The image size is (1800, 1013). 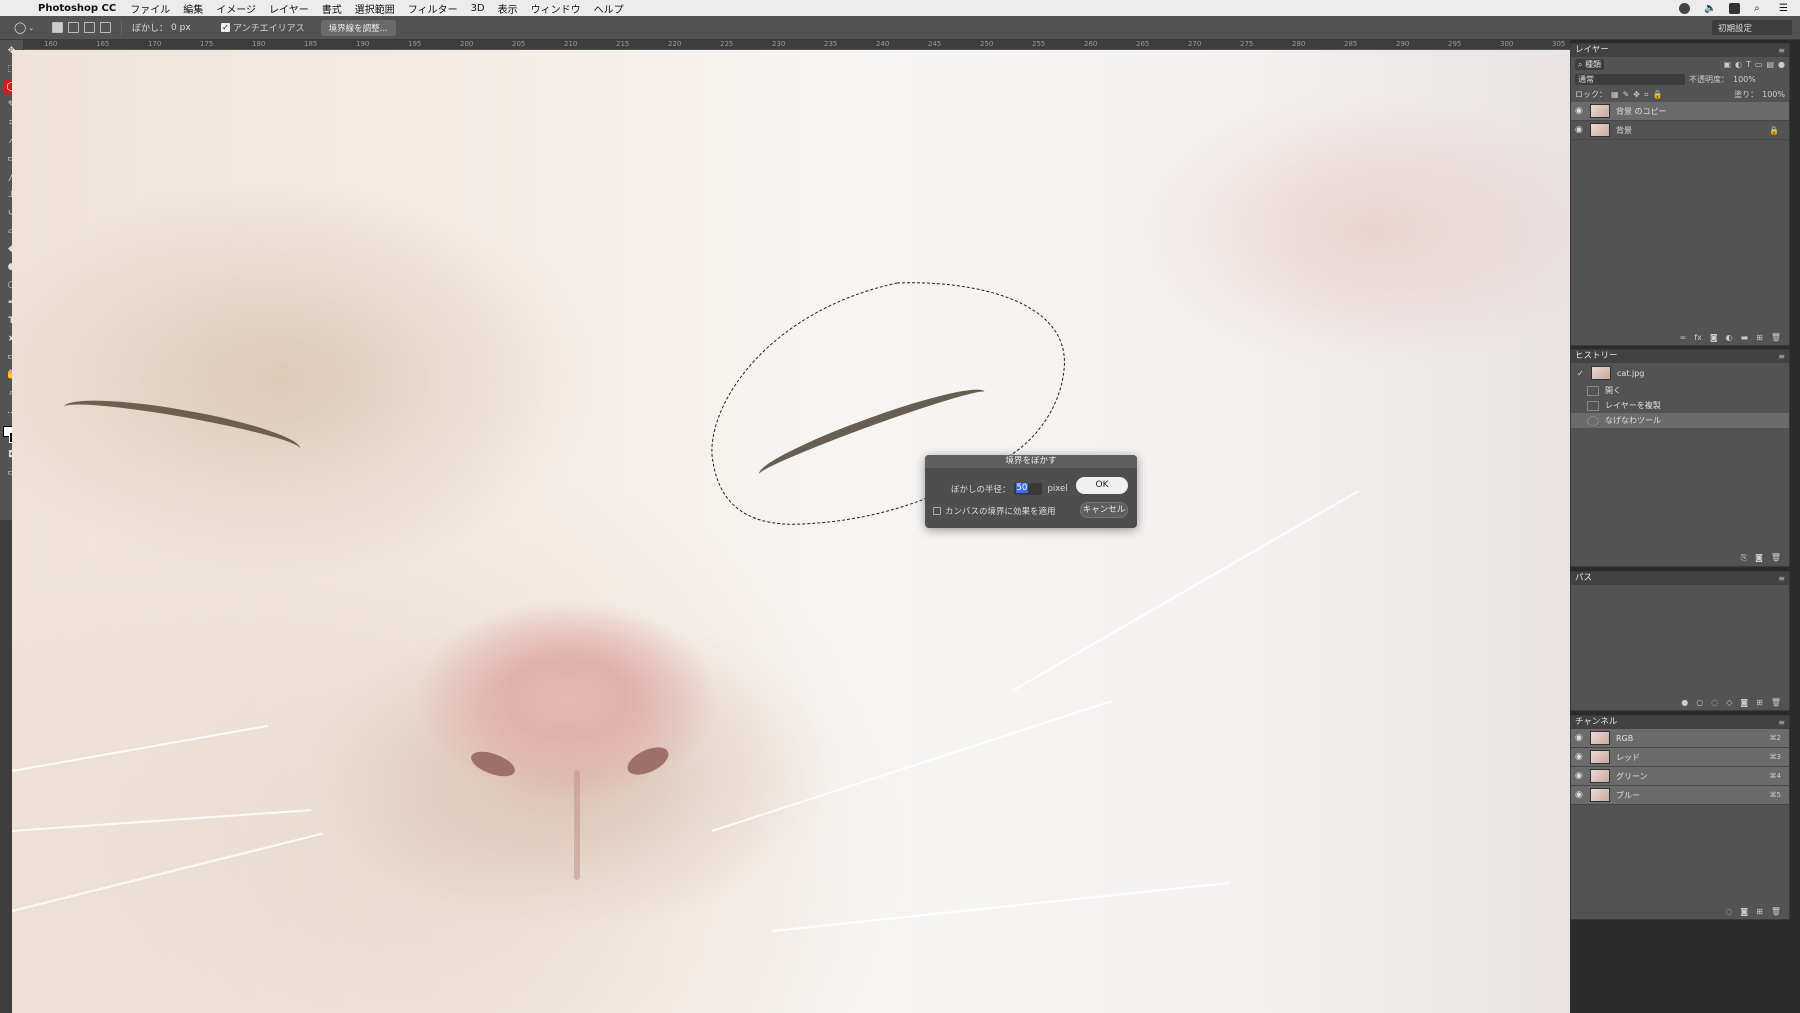 What do you see at coordinates (1759, 8) in the screenshot?
I see `spotlight-search-icon: ⌕` at bounding box center [1759, 8].